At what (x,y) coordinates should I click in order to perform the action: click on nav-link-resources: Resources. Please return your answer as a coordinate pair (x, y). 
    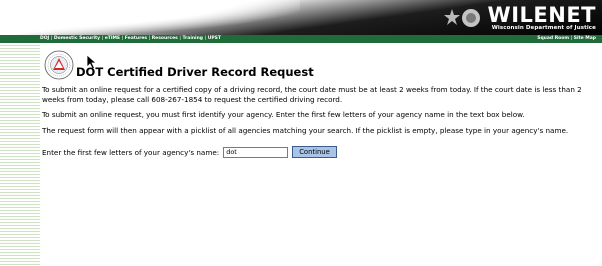
    Looking at the image, I should click on (165, 39).